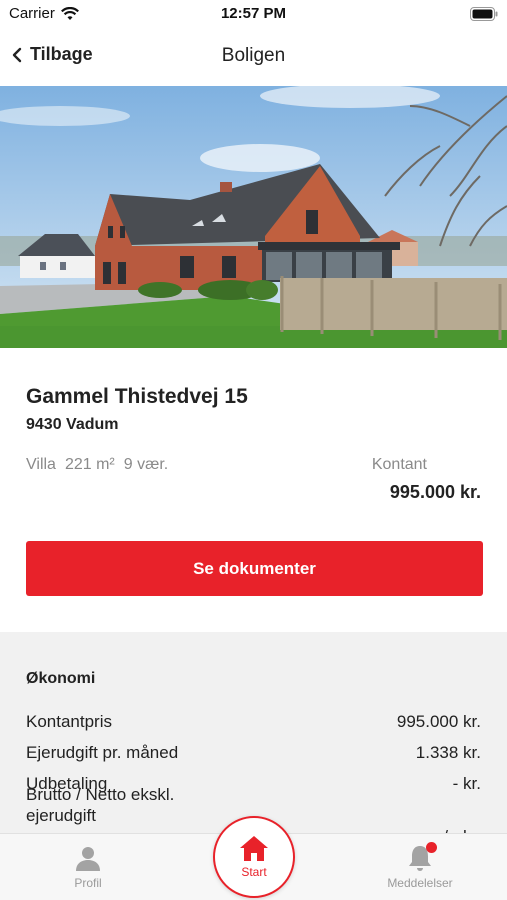  I want to click on economy-value: - kr., so click(466, 783).